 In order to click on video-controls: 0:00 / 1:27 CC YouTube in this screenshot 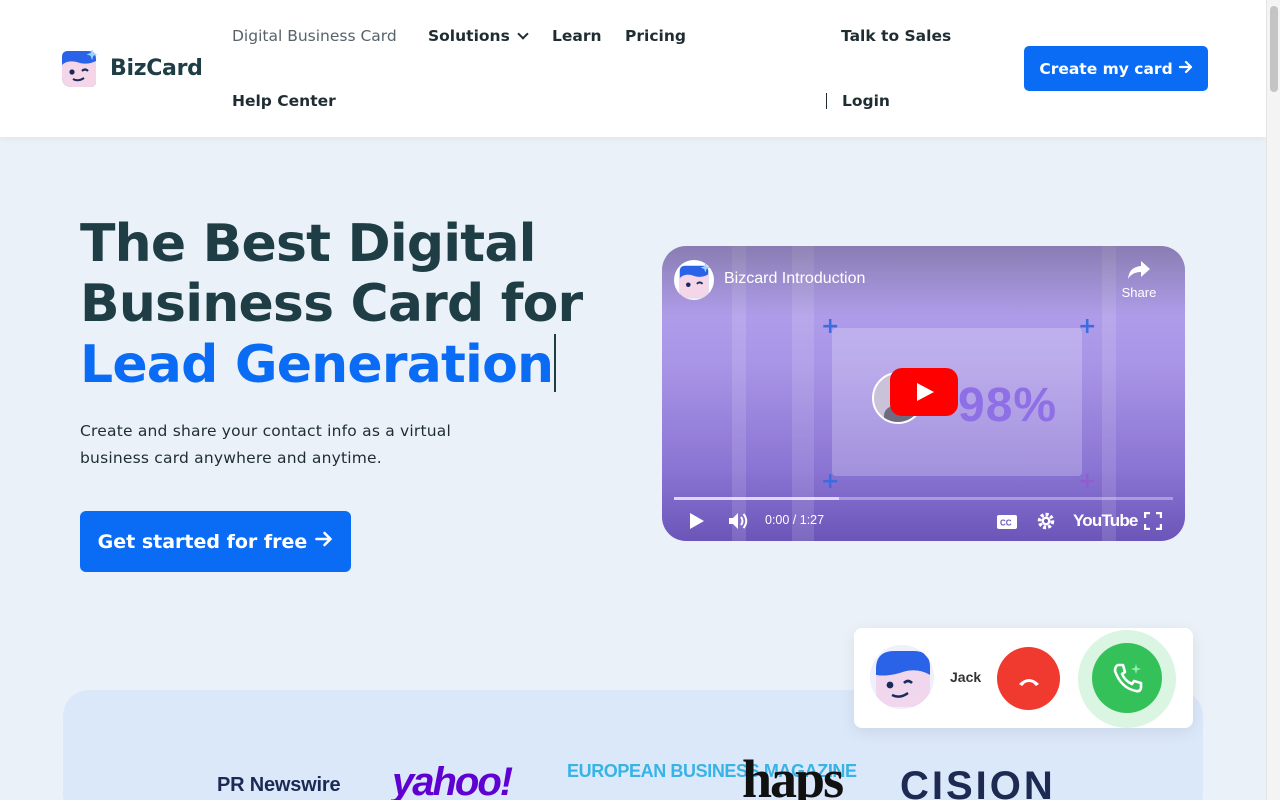, I will do `click(923, 521)`.